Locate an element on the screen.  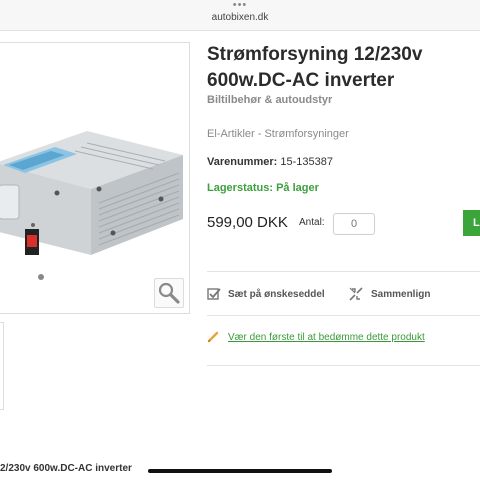
product-category: El-Artikler - Strømforsyninger is located at coordinates (278, 134).